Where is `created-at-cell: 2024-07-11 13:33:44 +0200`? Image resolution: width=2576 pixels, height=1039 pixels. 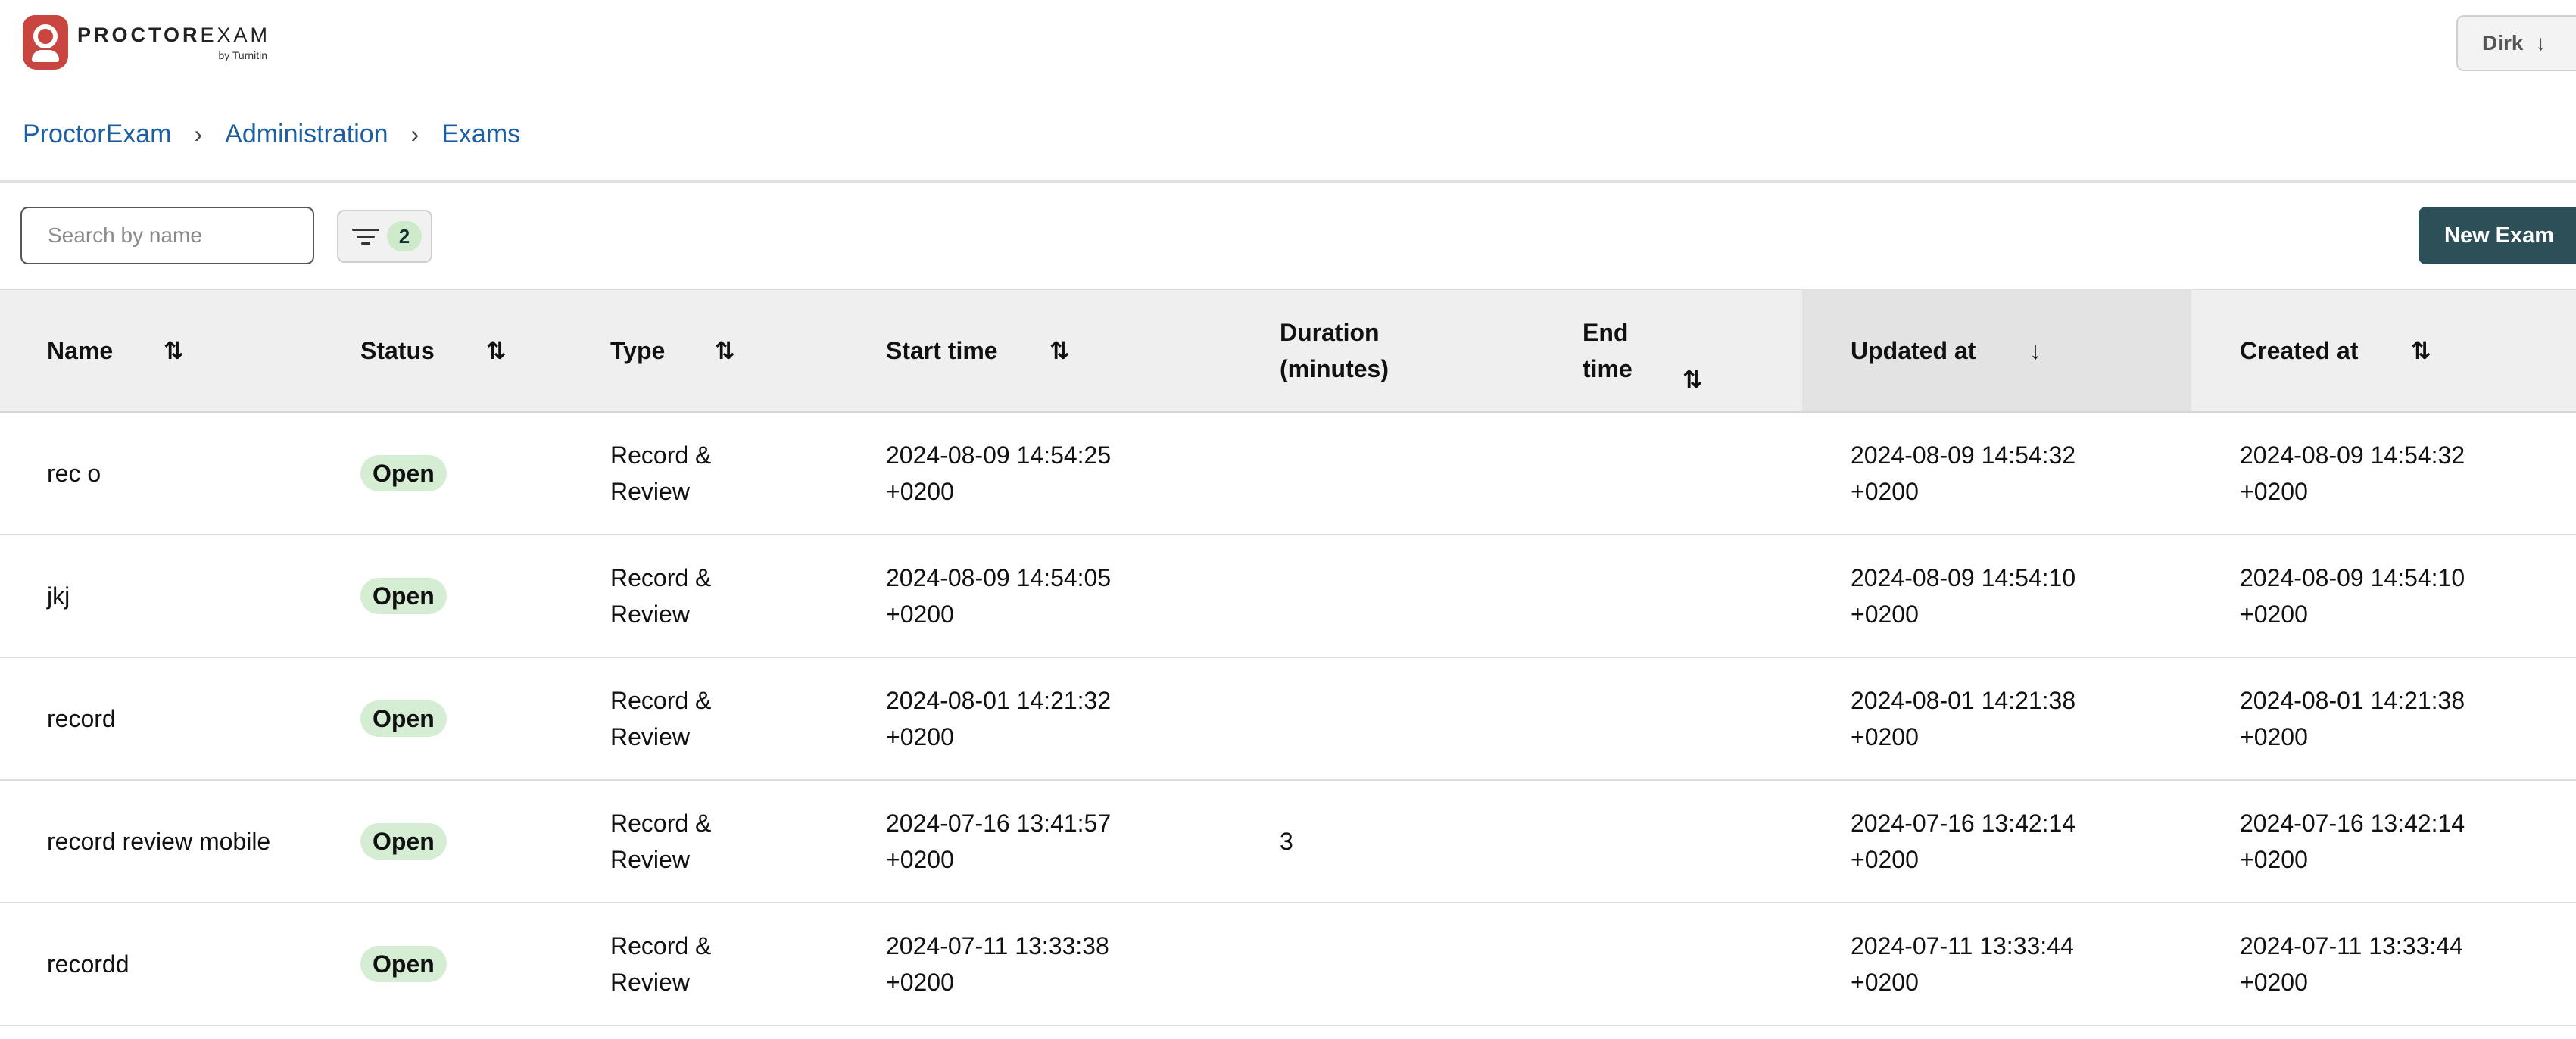 created-at-cell: 2024-07-11 13:33:44 +0200 is located at coordinates (2351, 964).